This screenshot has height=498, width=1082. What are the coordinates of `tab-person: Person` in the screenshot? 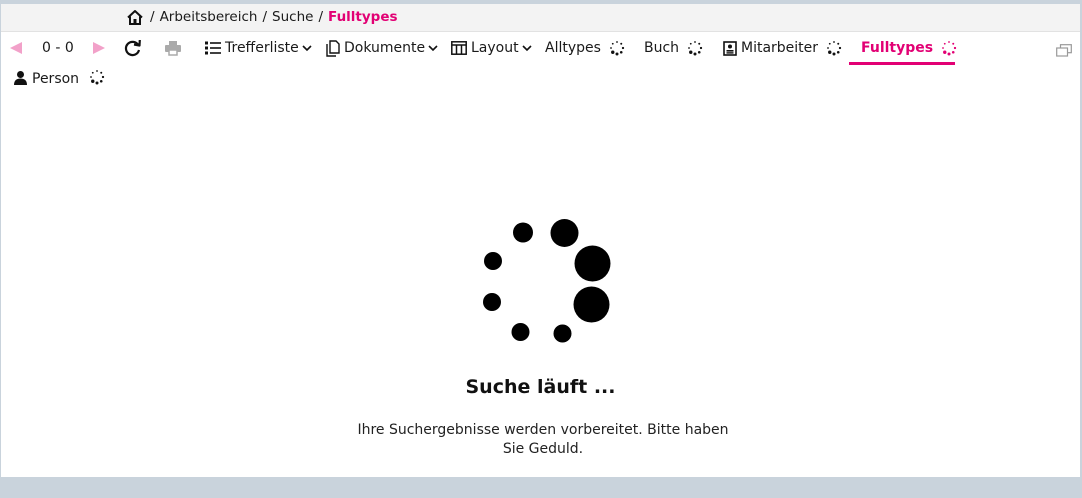 It's located at (59, 79).